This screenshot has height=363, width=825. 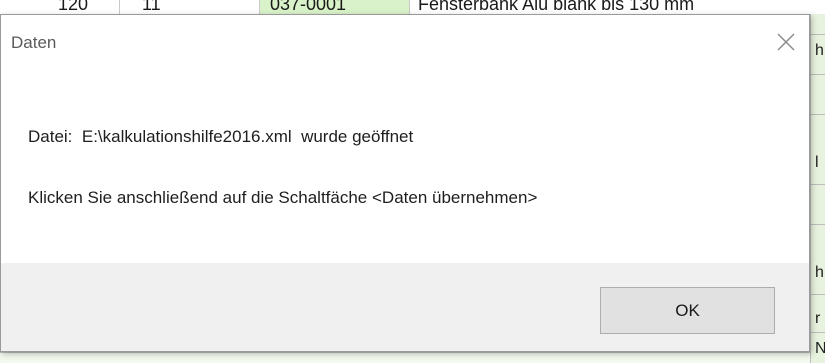 What do you see at coordinates (817, 188) in the screenshot?
I see `spreadsheet-right-strip: h l h r N` at bounding box center [817, 188].